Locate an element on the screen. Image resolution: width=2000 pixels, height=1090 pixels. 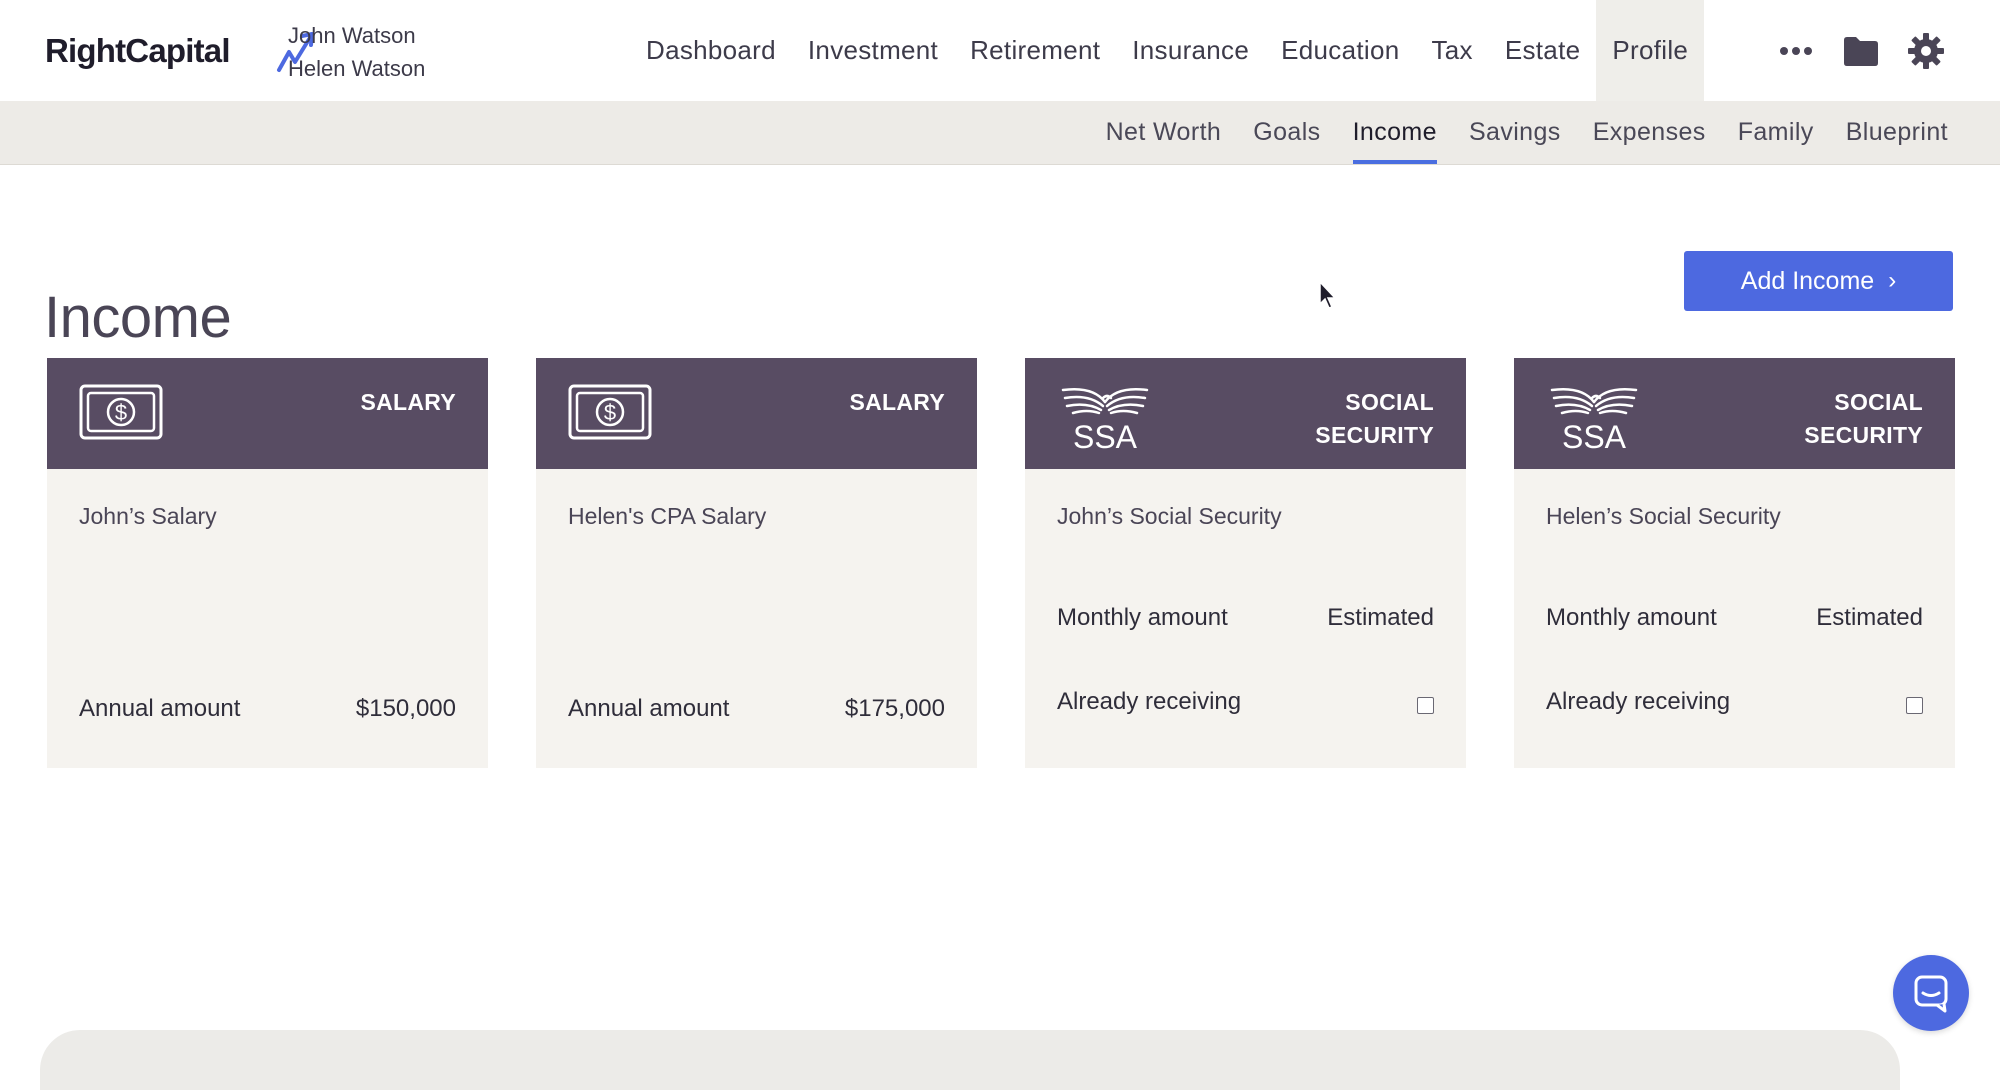
nav-education: Education is located at coordinates (1340, 50).